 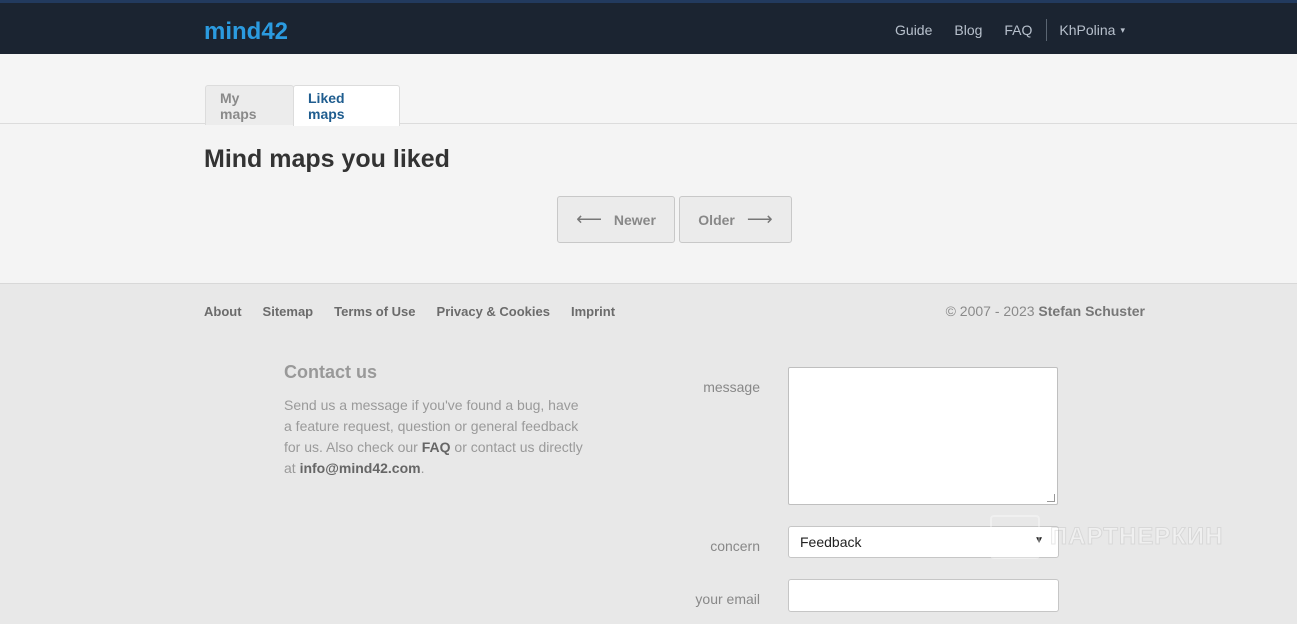 What do you see at coordinates (346, 105) in the screenshot?
I see `tab-liked-maps: Liked maps` at bounding box center [346, 105].